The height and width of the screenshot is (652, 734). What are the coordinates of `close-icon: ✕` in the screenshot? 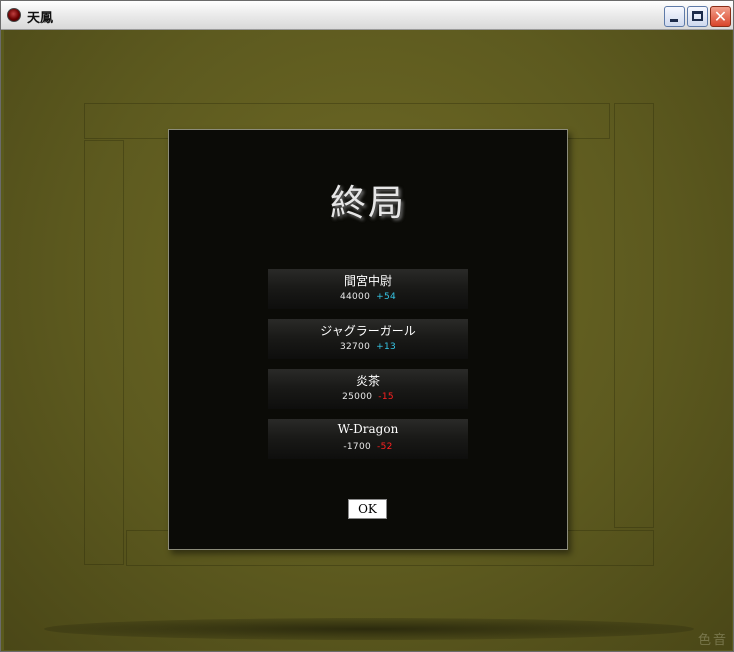 It's located at (720, 16).